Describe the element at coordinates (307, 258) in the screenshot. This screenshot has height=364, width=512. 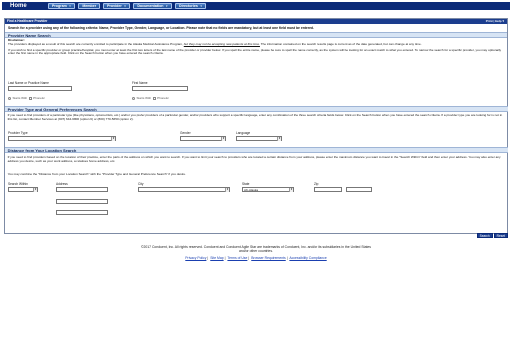
I see `accessibility-link: Accessibility Compliance` at that location.